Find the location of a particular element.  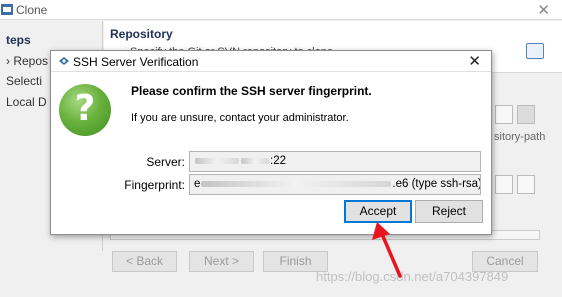

fingerprint-field: e .e6 (type ssh-rsa) is located at coordinates (335, 184).